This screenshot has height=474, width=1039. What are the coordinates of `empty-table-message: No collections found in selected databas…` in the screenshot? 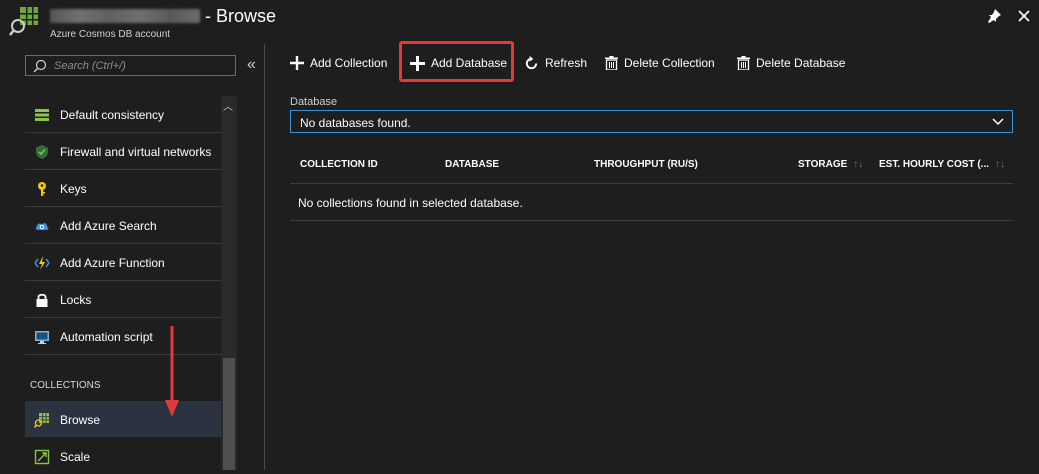 It's located at (410, 203).